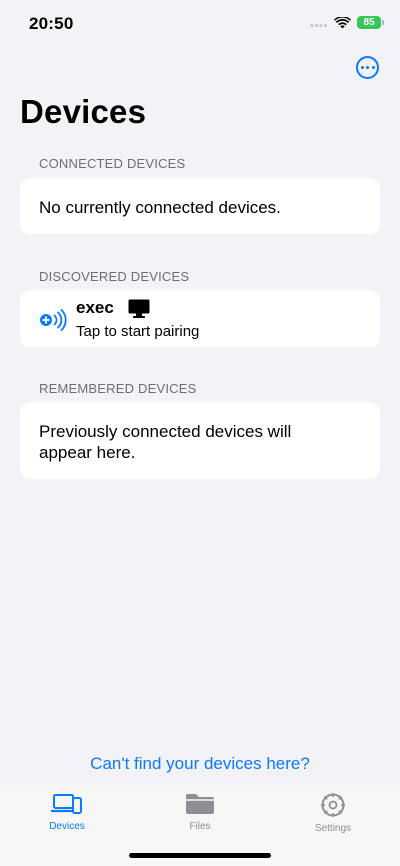 The width and height of the screenshot is (400, 866). Describe the element at coordinates (333, 805) in the screenshot. I see `gear-icon` at that location.